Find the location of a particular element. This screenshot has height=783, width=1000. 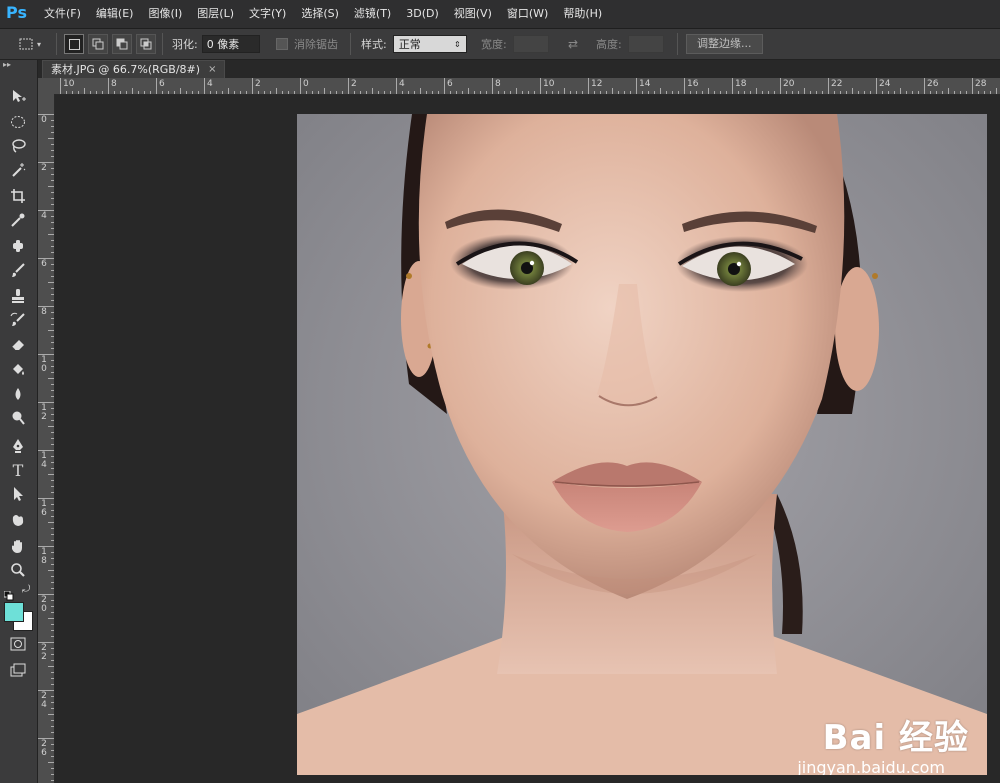

intersect-selection-button is located at coordinates (146, 44).